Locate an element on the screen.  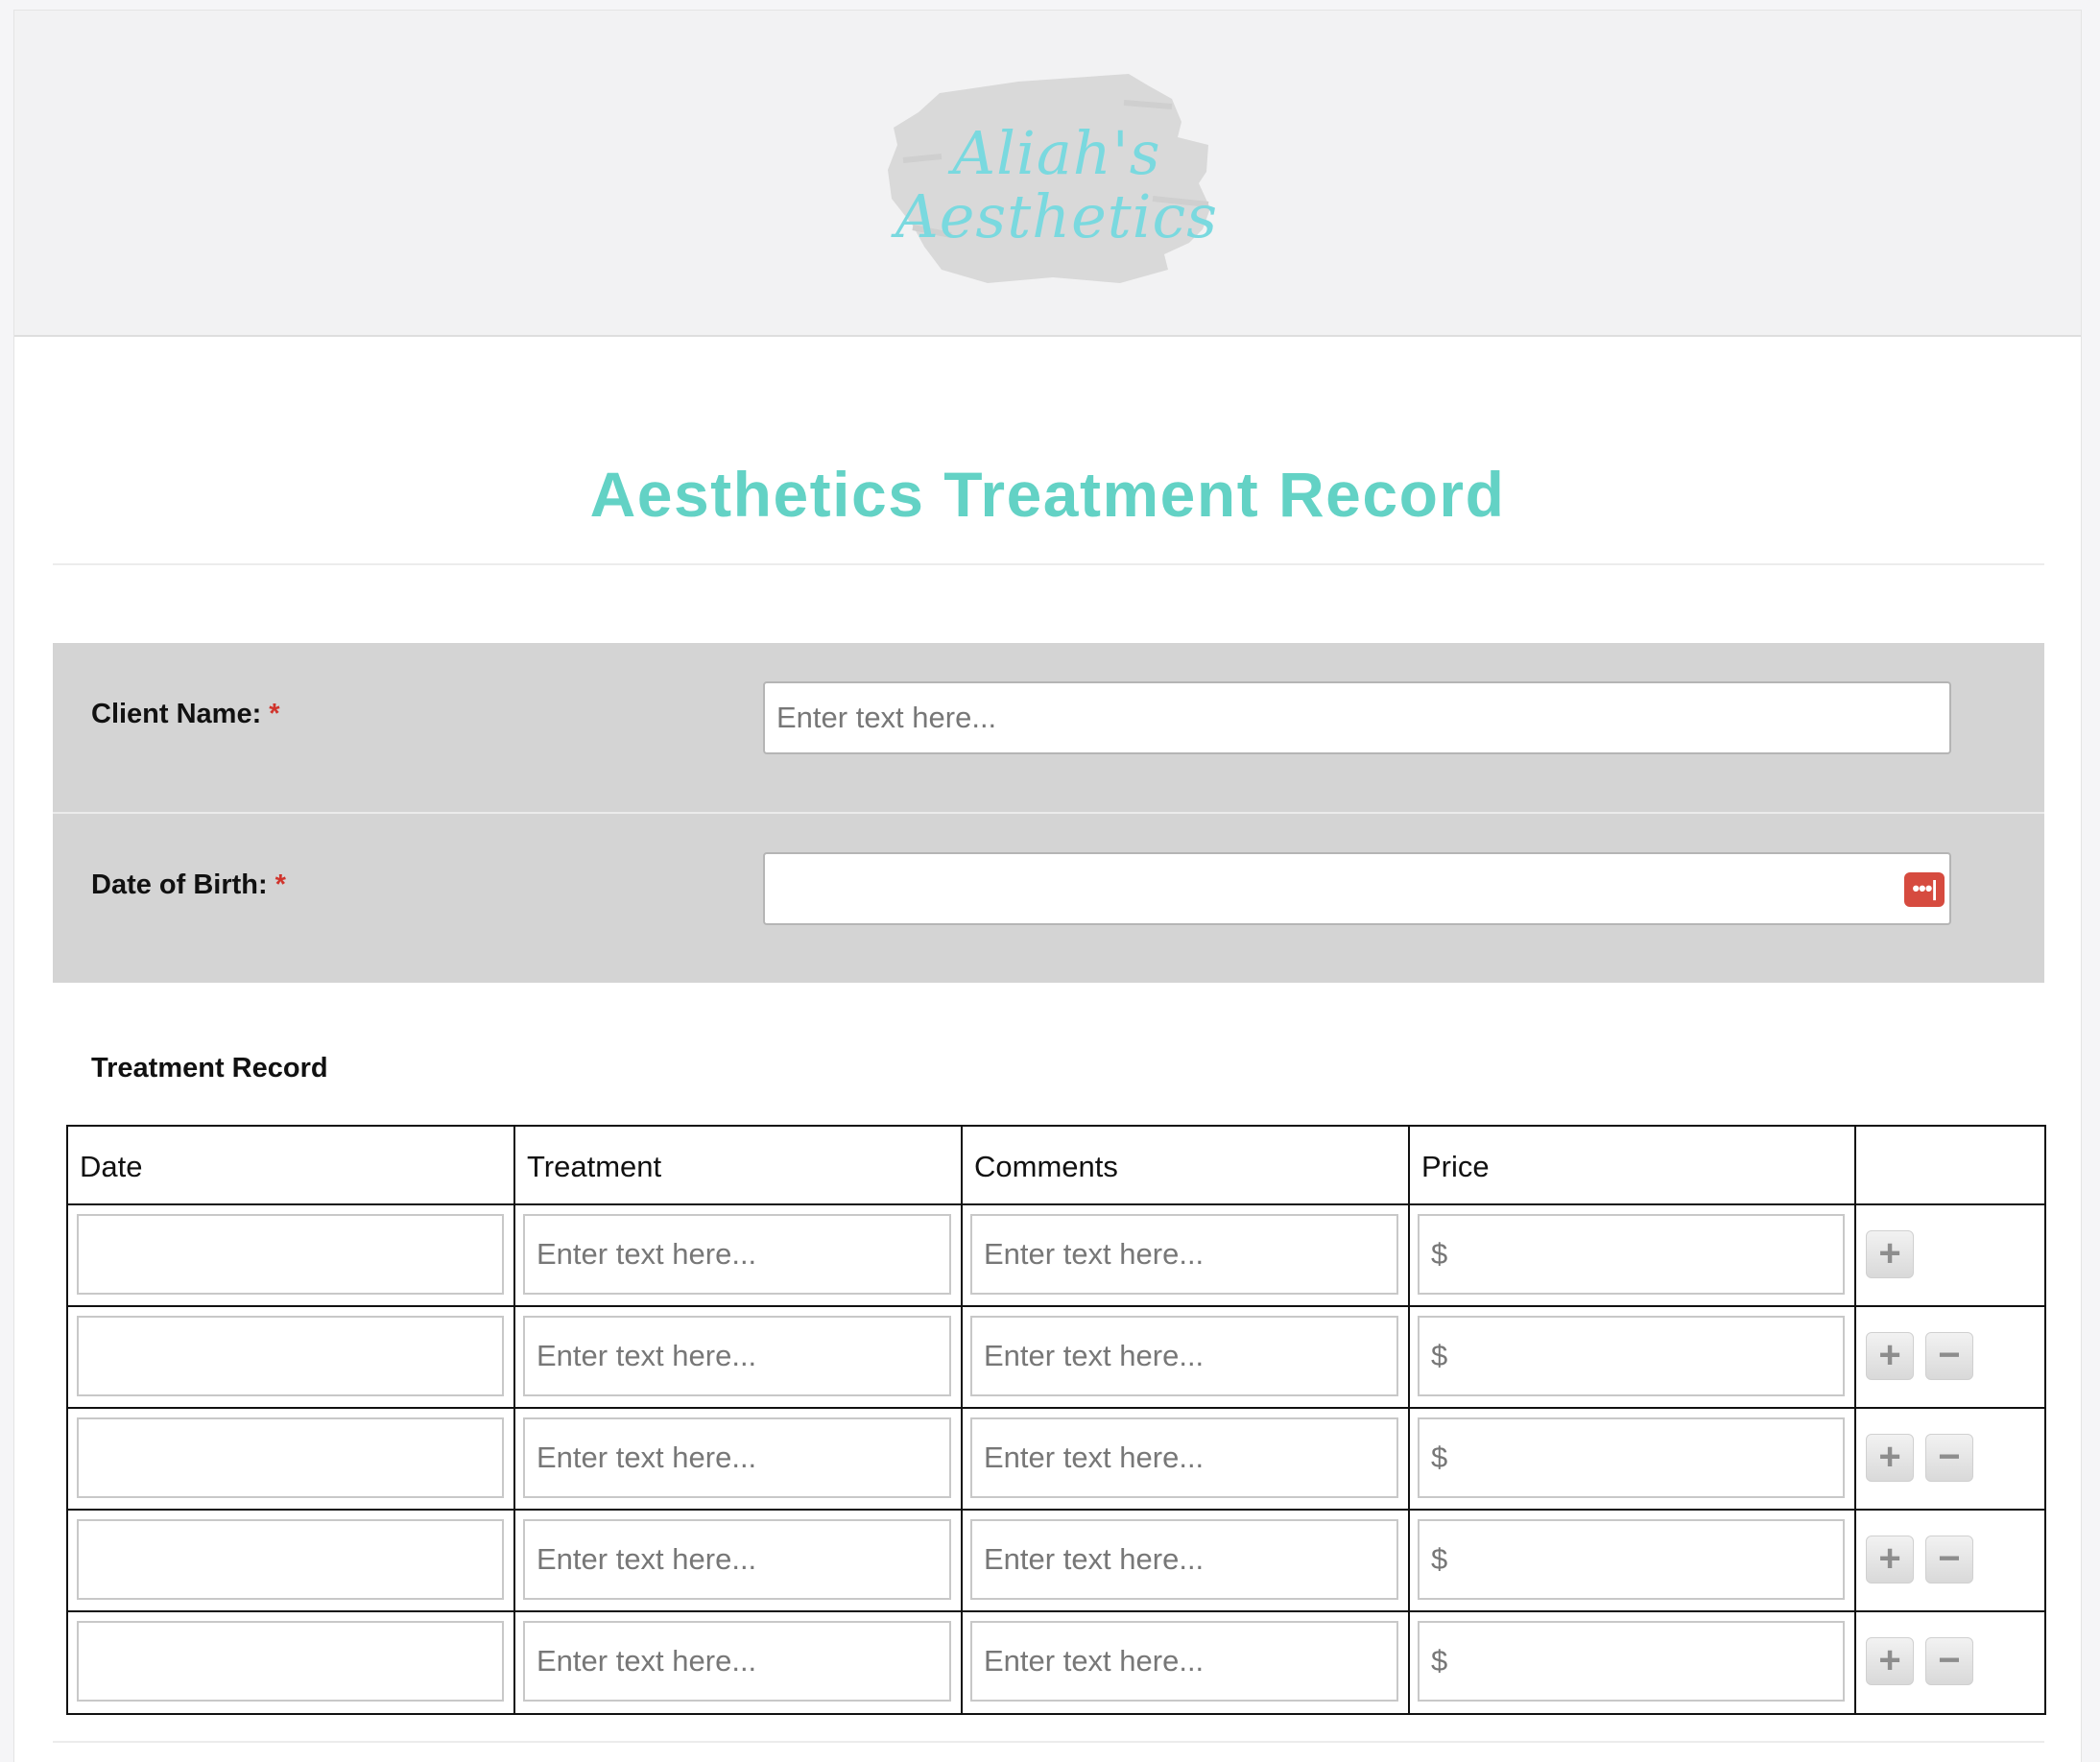
client-name-input is located at coordinates (1357, 717).